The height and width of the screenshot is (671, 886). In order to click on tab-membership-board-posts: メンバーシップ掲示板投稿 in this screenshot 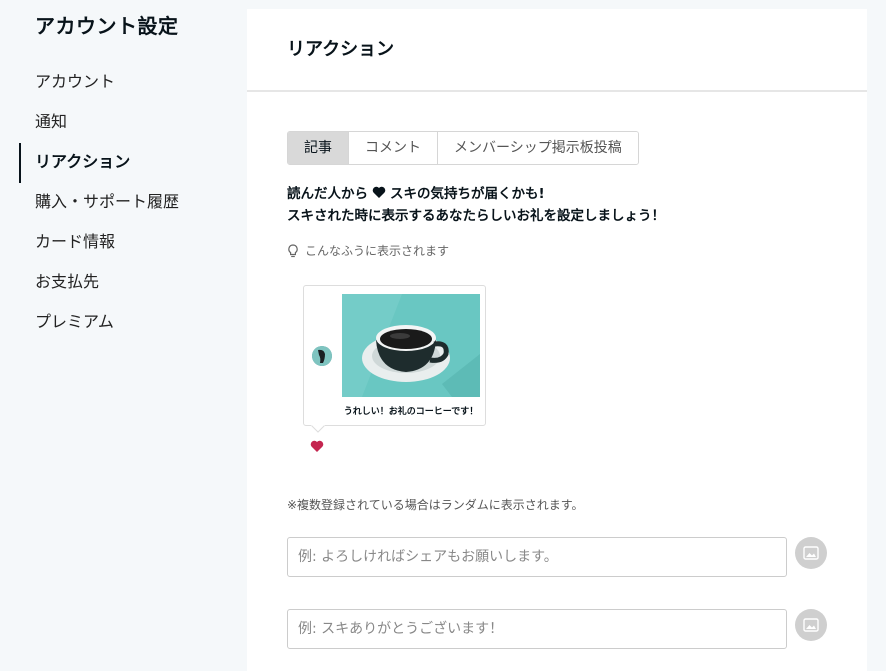, I will do `click(538, 148)`.